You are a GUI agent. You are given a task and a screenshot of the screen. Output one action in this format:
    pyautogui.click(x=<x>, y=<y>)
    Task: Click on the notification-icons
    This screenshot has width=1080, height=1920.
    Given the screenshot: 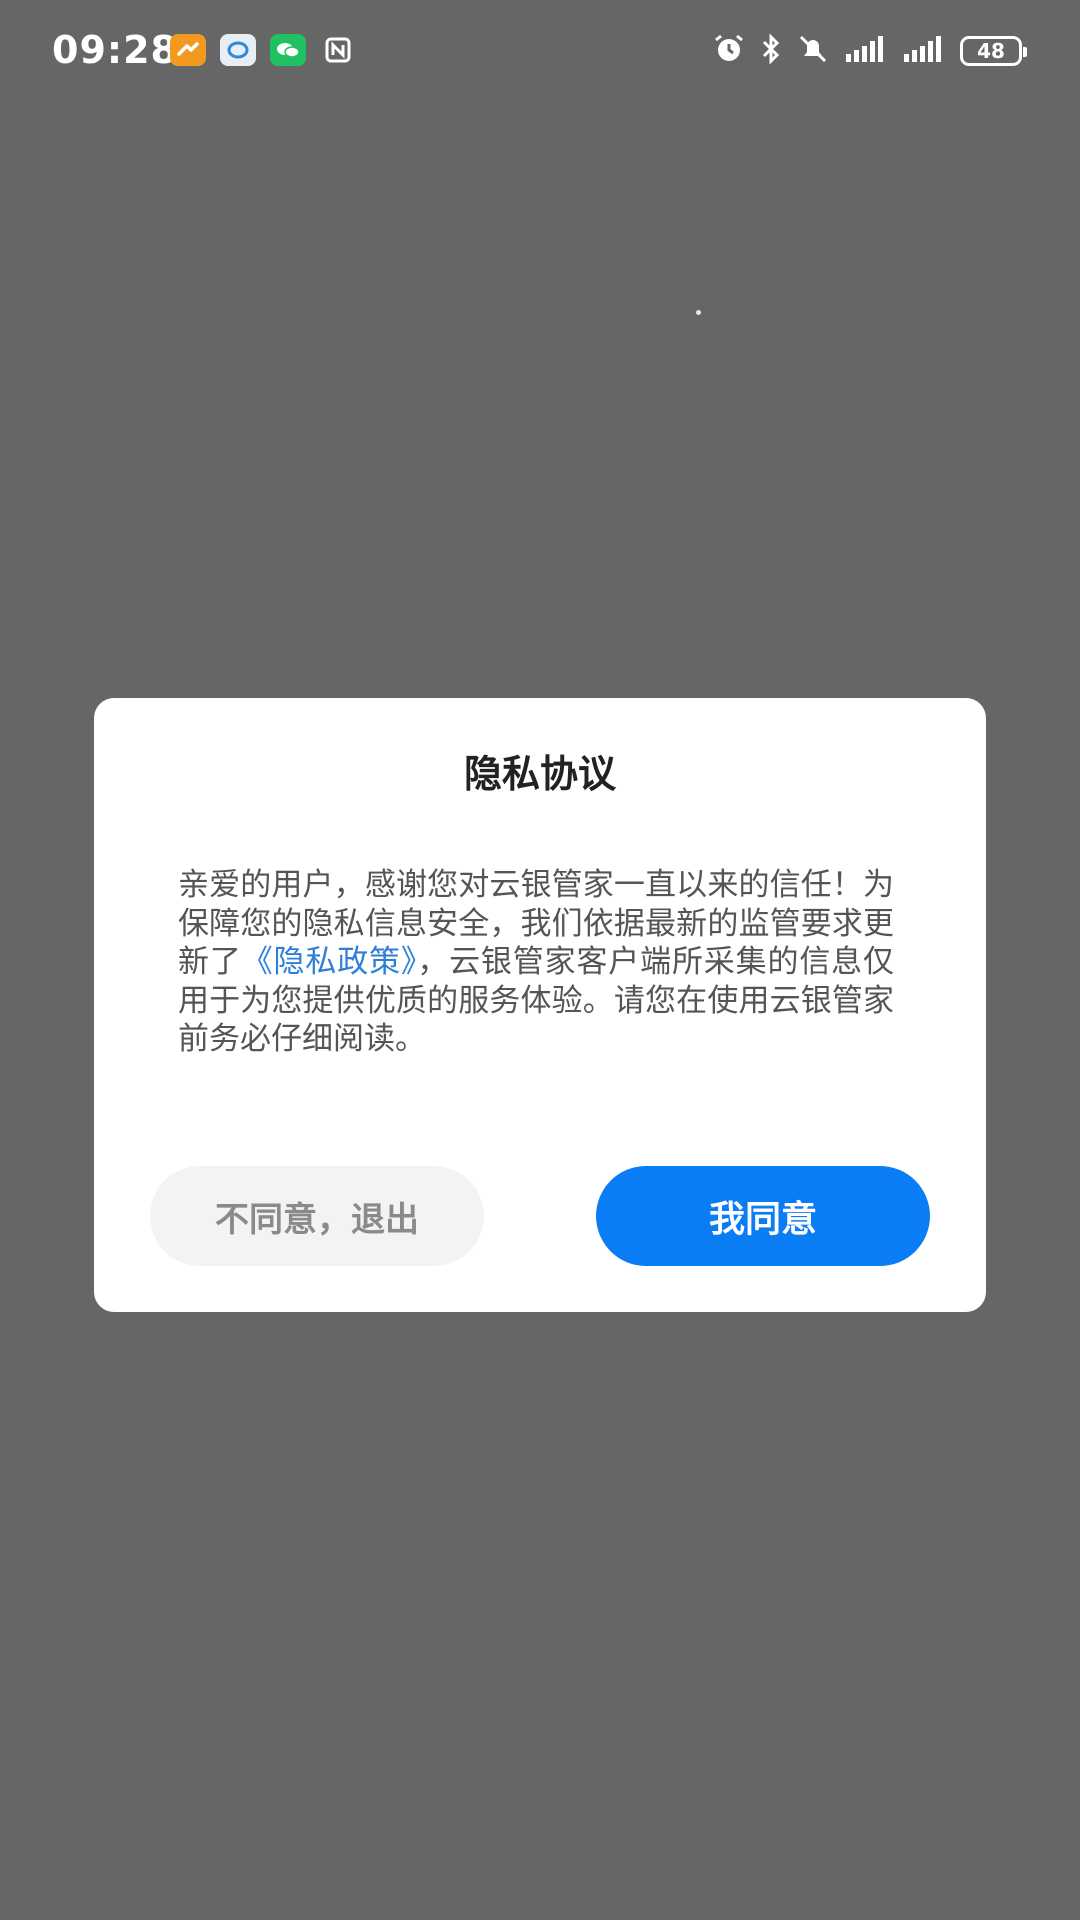 What is the action you would take?
    pyautogui.click(x=263, y=50)
    